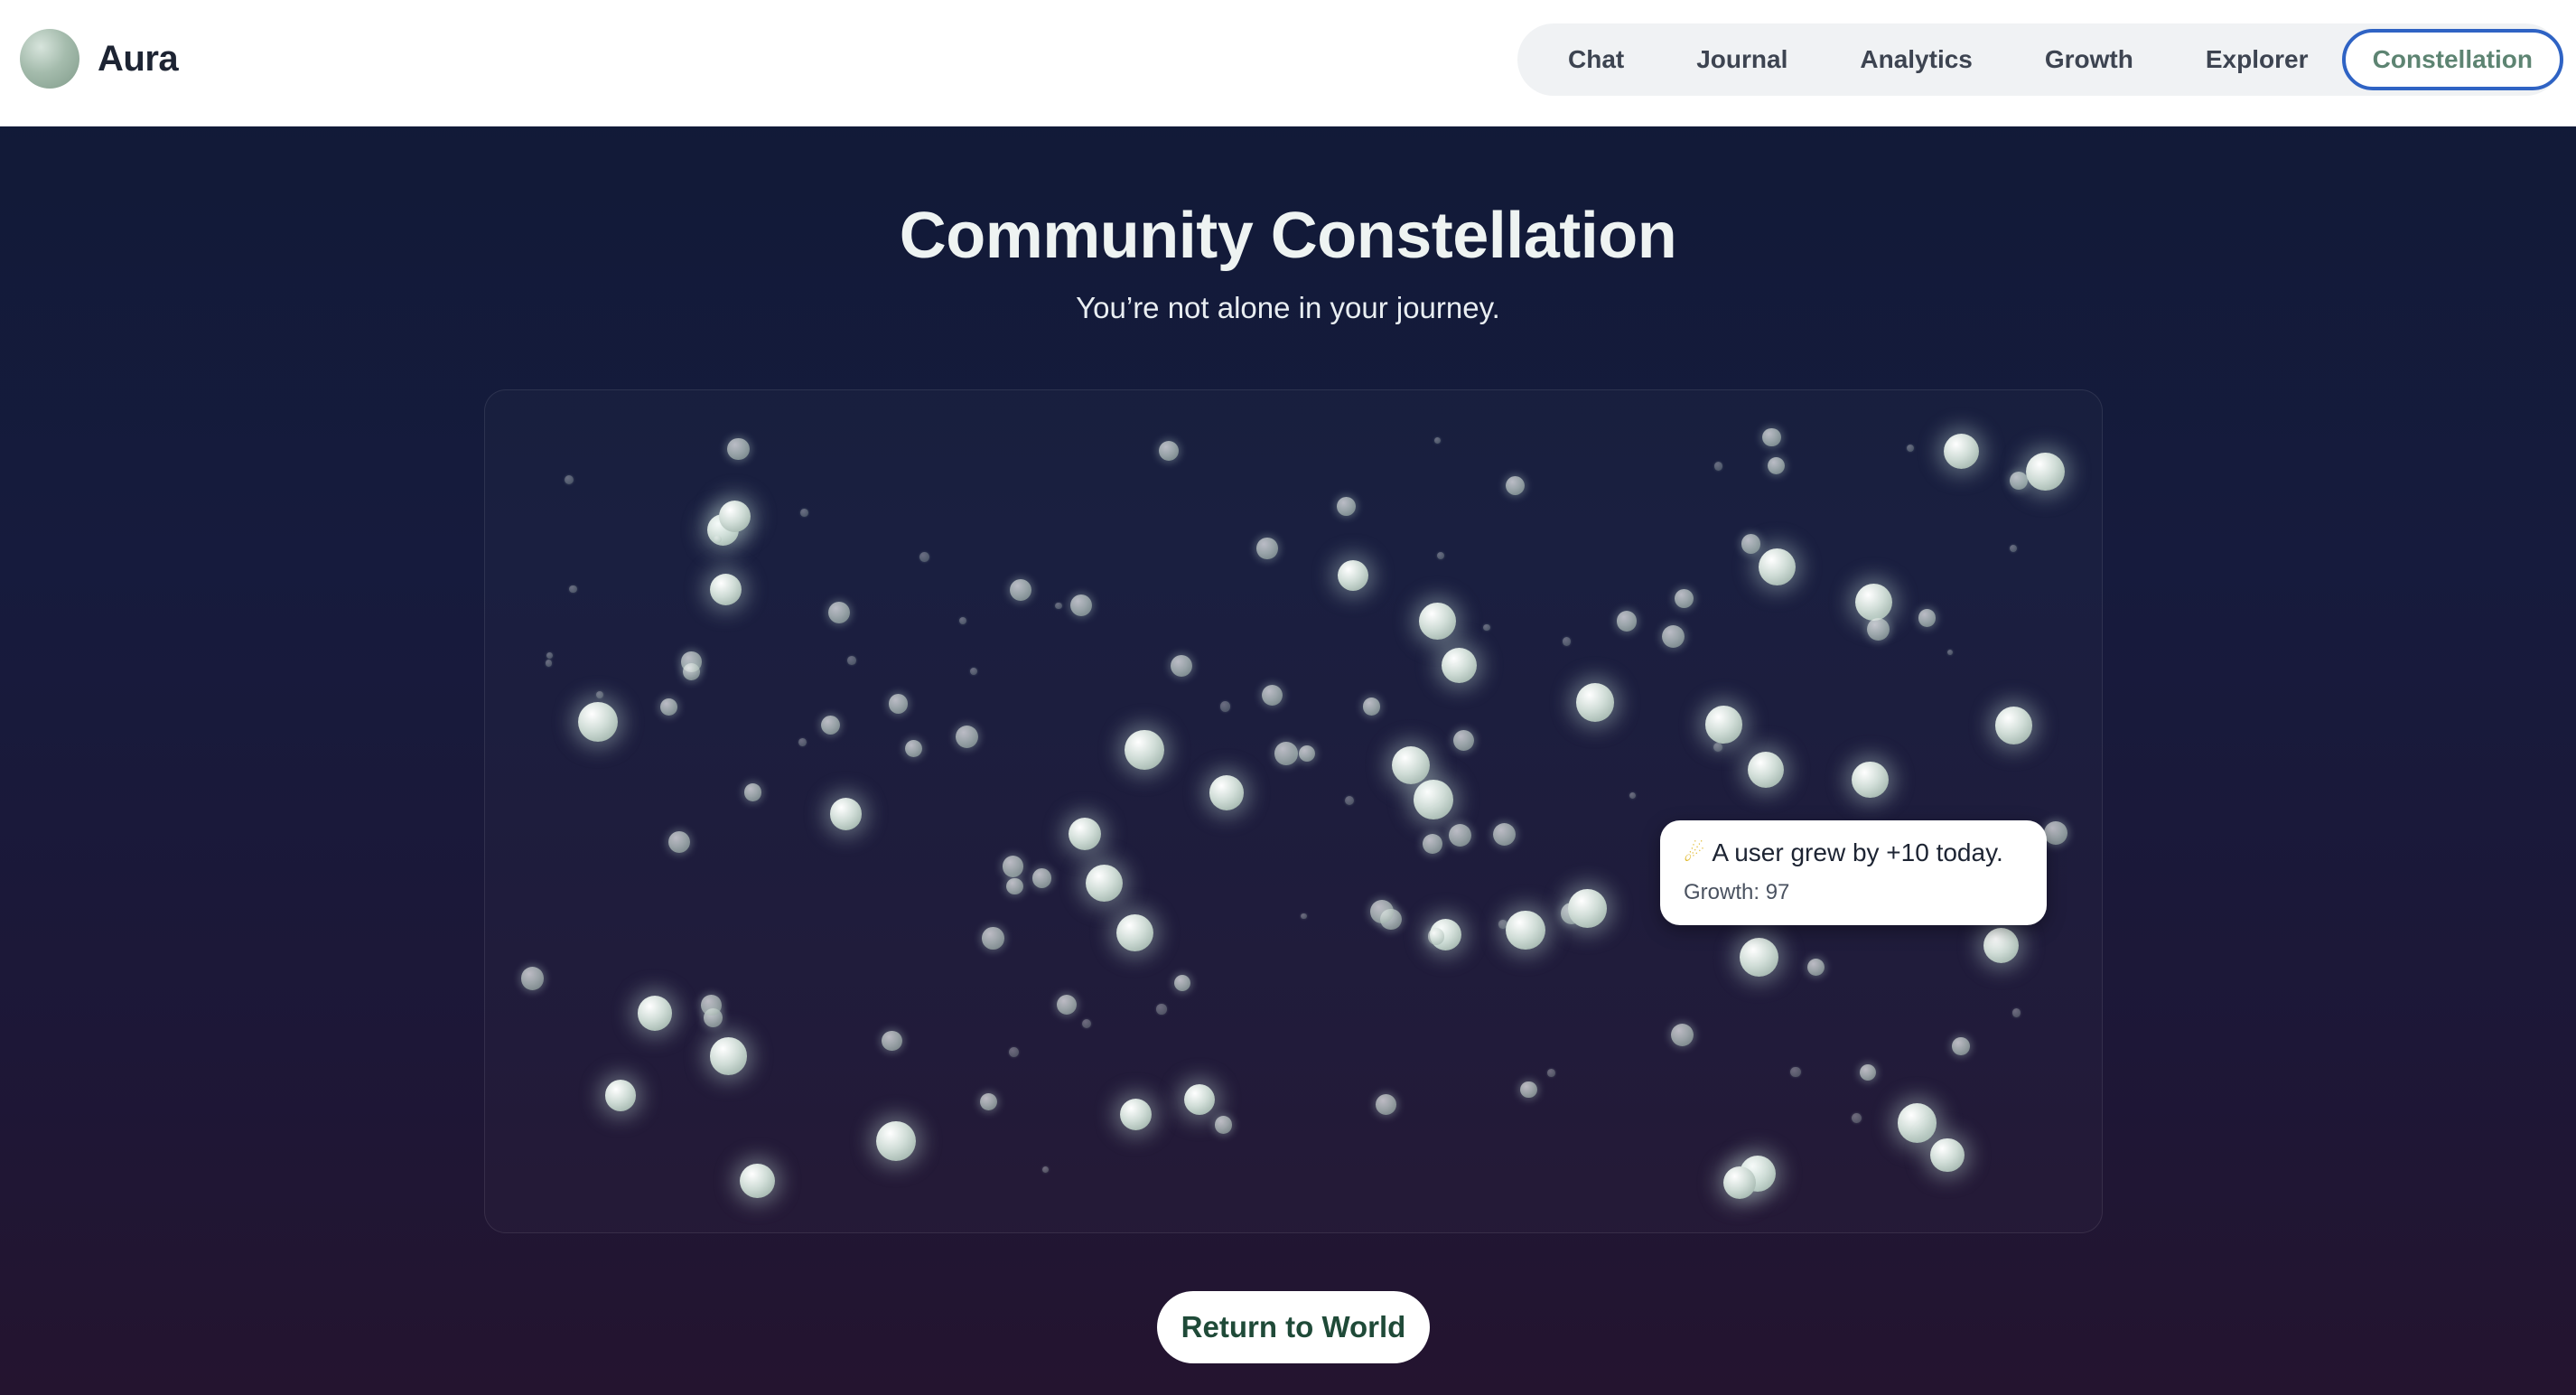  What do you see at coordinates (99, 59) in the screenshot?
I see `brand: Aura` at bounding box center [99, 59].